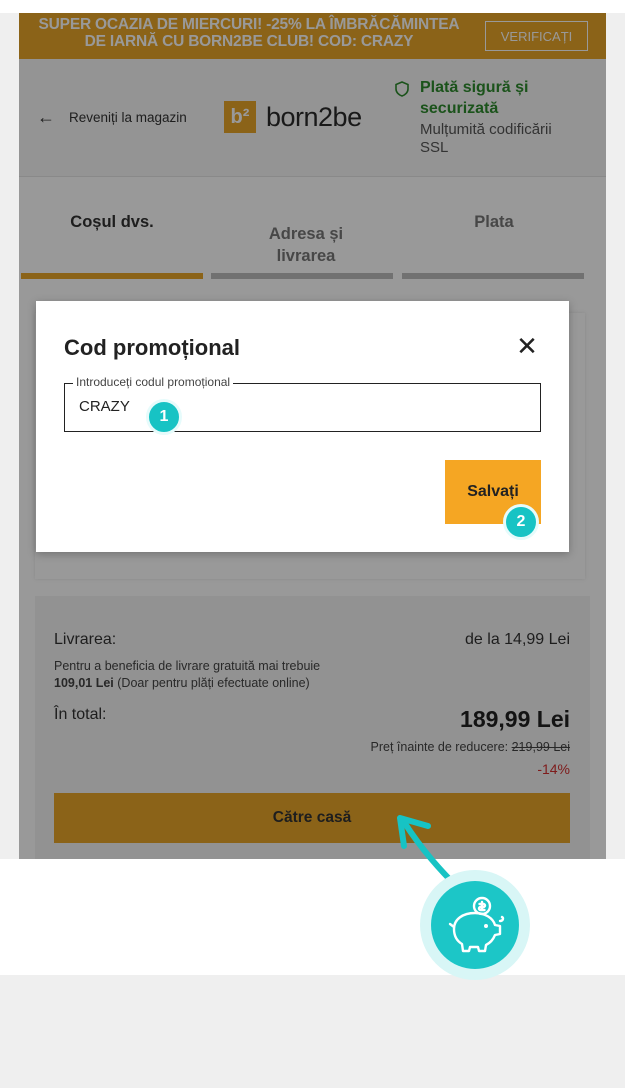 The height and width of the screenshot is (1088, 625). Describe the element at coordinates (299, 406) in the screenshot. I see `promo-code-input` at that location.